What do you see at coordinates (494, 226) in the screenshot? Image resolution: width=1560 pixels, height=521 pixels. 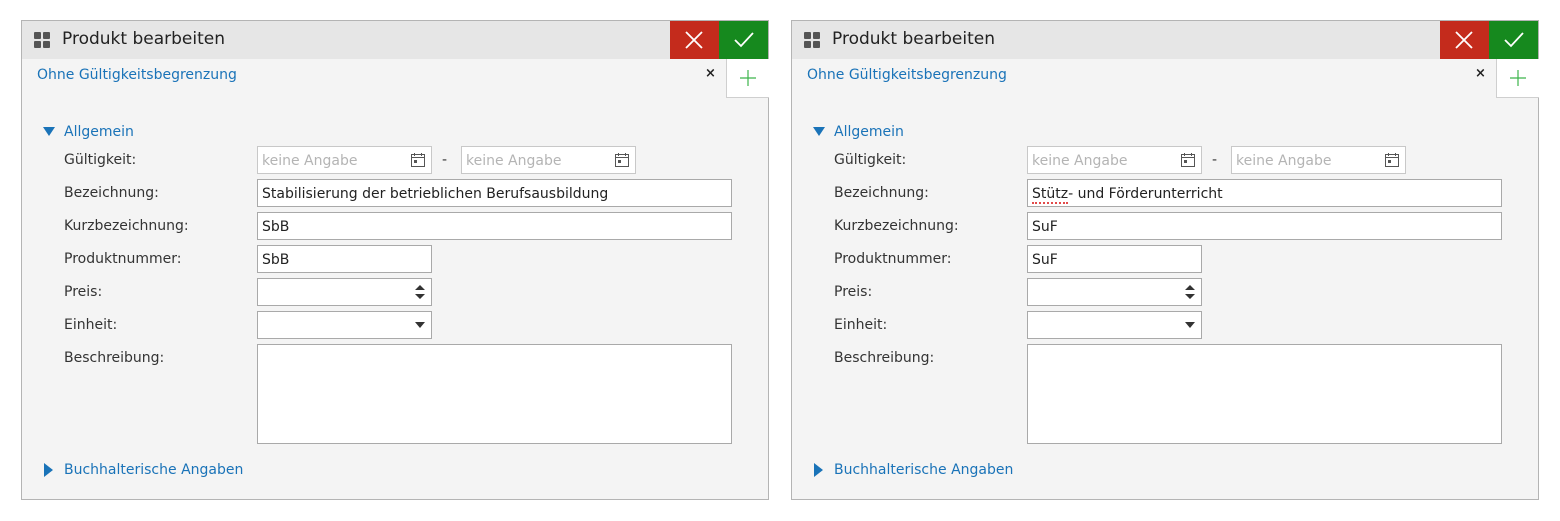 I see `short-name-input: SbB` at bounding box center [494, 226].